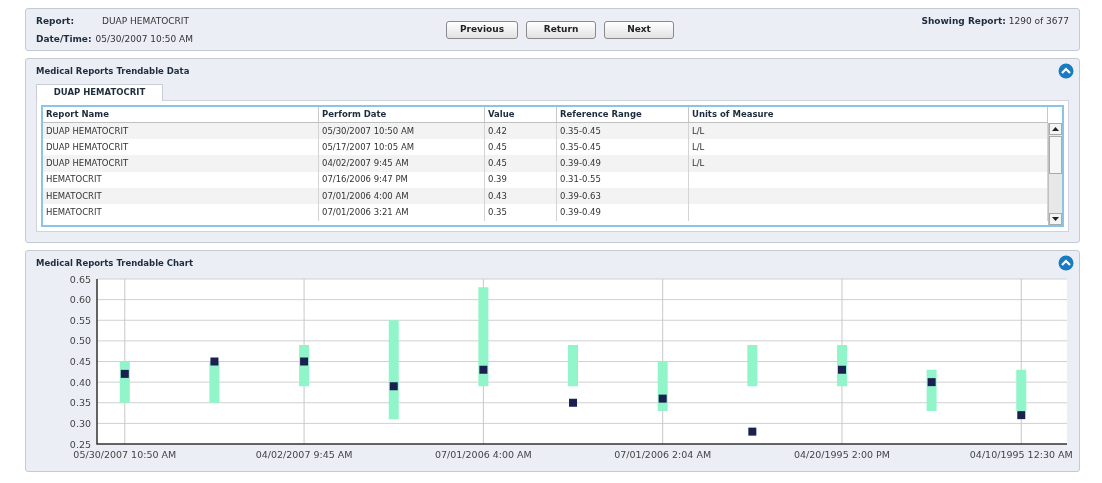 The image size is (1102, 483). I want to click on table-cell: 0.42, so click(497, 131).